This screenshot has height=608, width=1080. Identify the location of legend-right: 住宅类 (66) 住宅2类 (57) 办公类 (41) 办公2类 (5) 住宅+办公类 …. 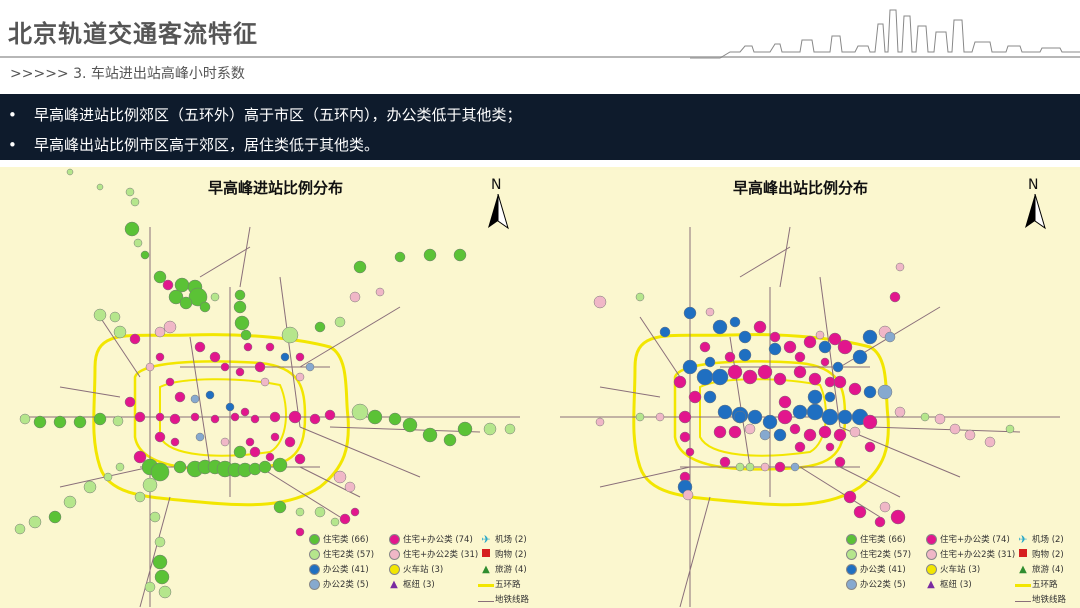
(959, 569).